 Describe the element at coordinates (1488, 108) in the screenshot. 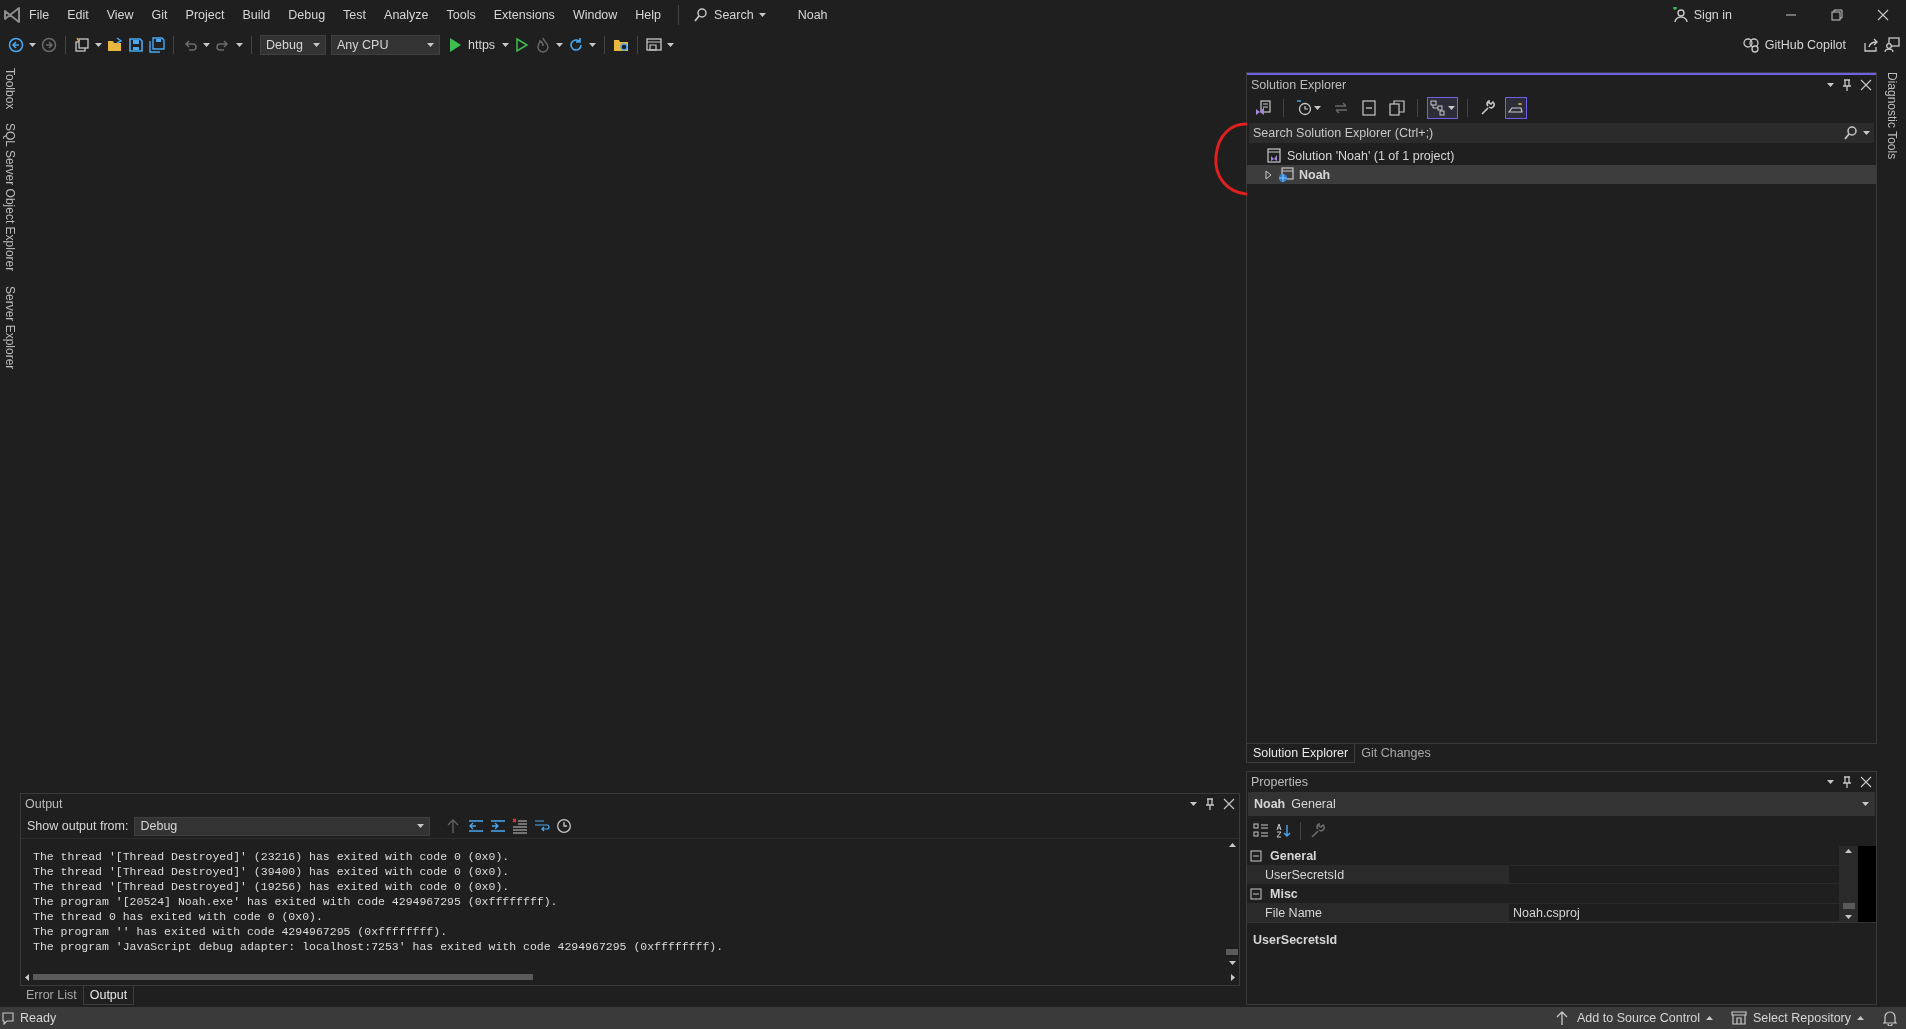

I see `wrench-icon` at that location.